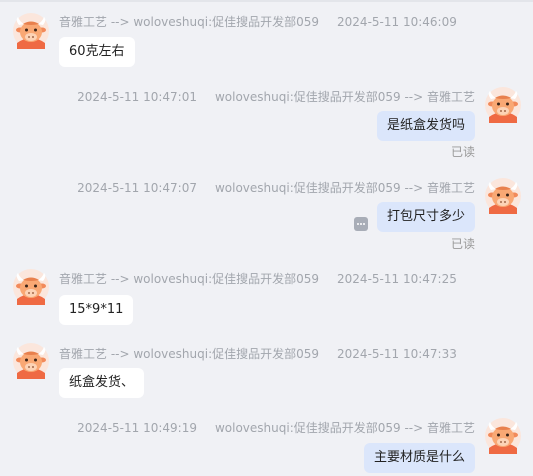 The width and height of the screenshot is (533, 476). Describe the element at coordinates (419, 458) in the screenshot. I see `message-bubble: 主要材质是什么` at that location.